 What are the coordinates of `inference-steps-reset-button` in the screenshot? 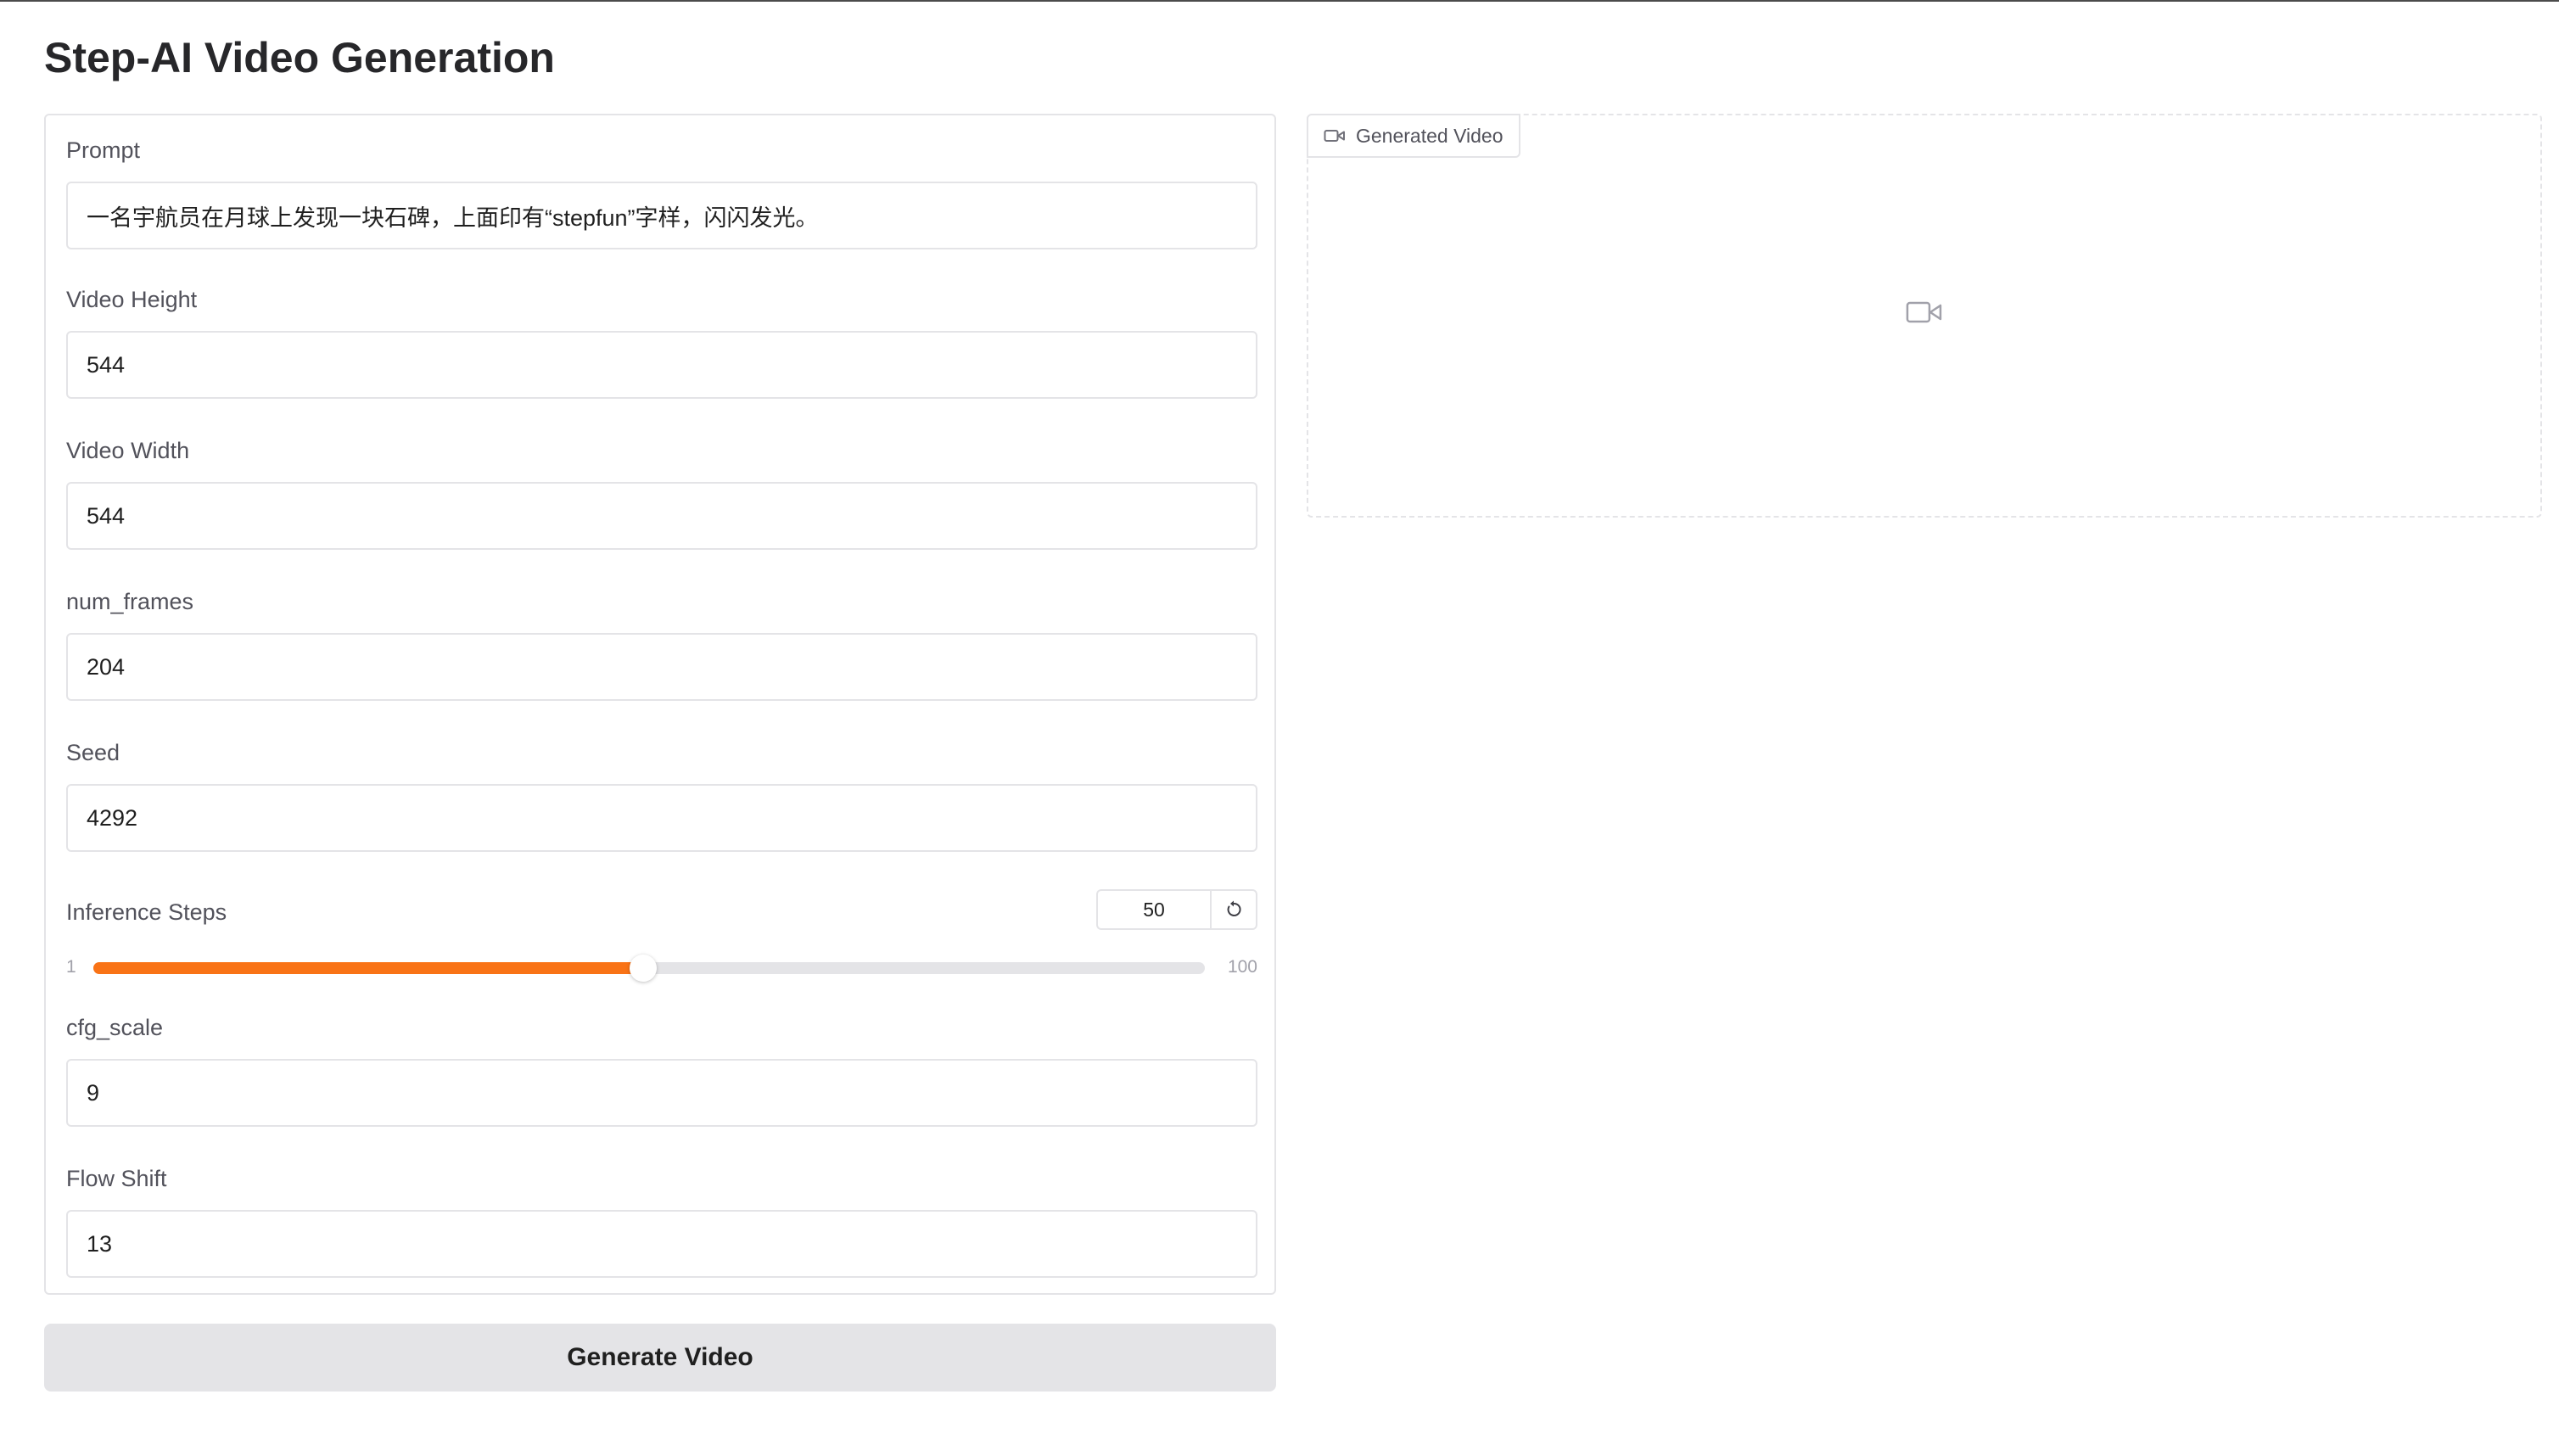 It's located at (1233, 909).